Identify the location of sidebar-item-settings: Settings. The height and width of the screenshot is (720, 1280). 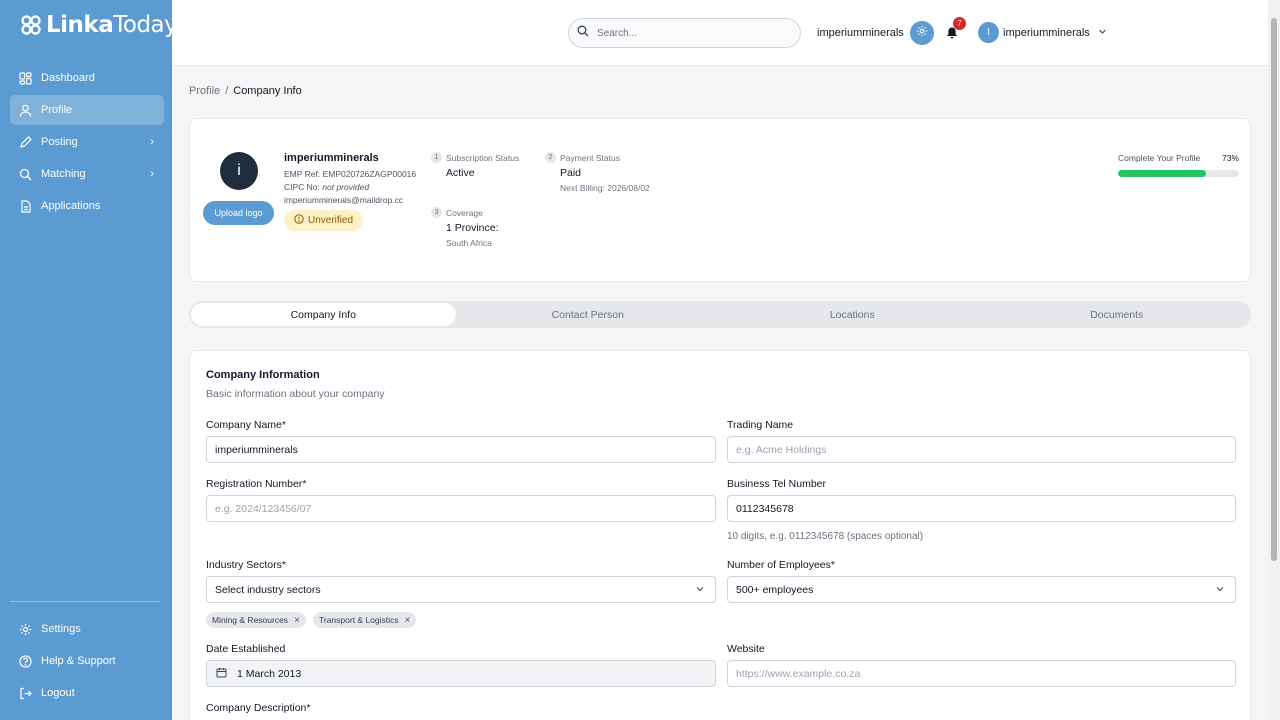
(87, 629).